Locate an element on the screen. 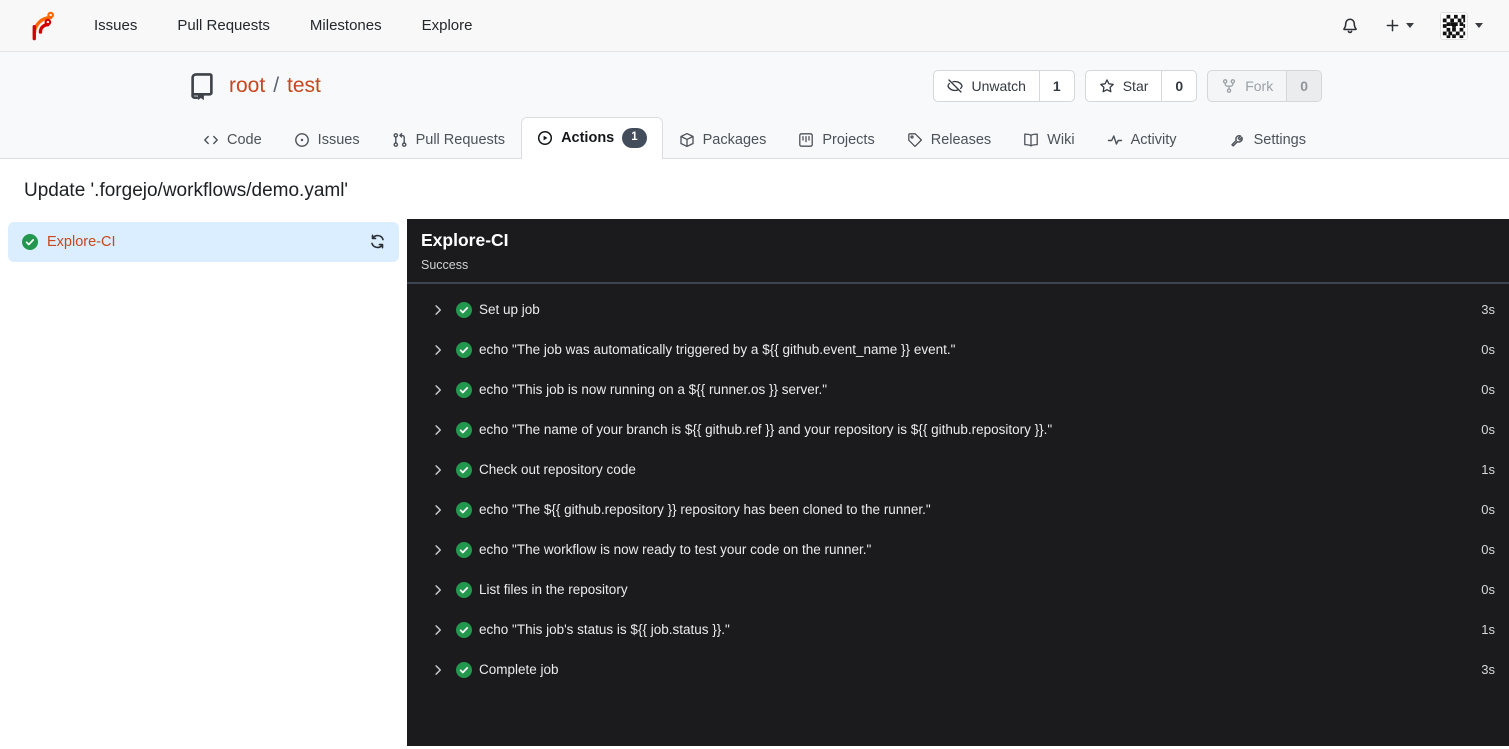  star-label: Star is located at coordinates (1135, 86).